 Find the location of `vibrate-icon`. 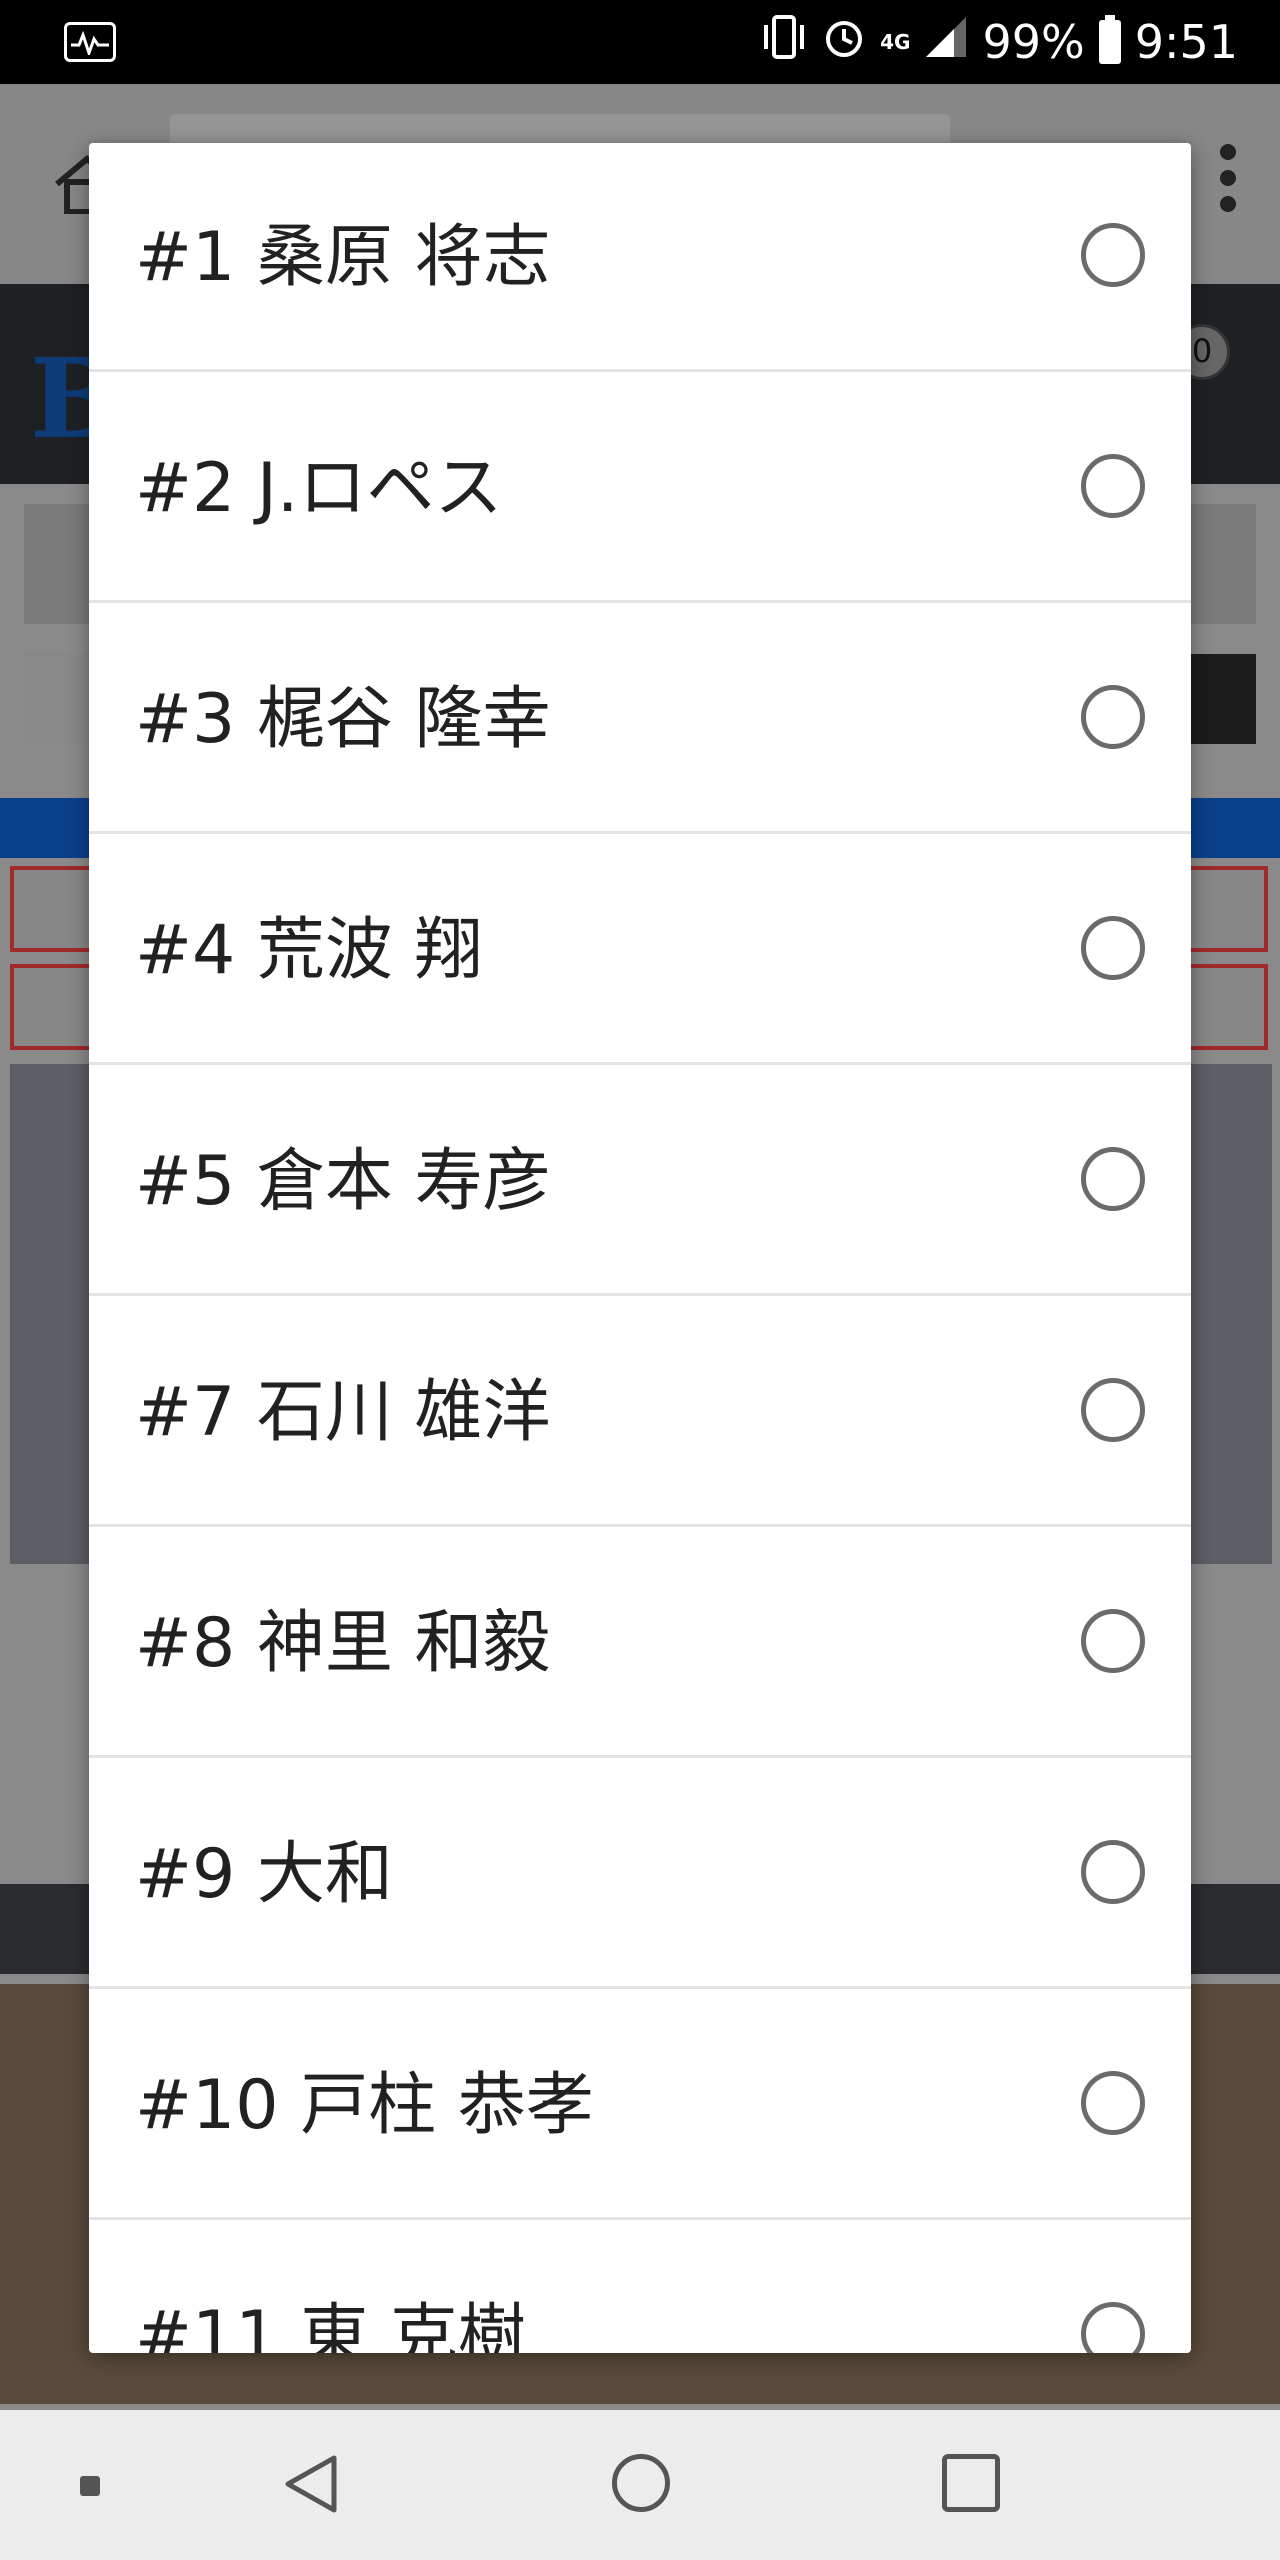

vibrate-icon is located at coordinates (784, 42).